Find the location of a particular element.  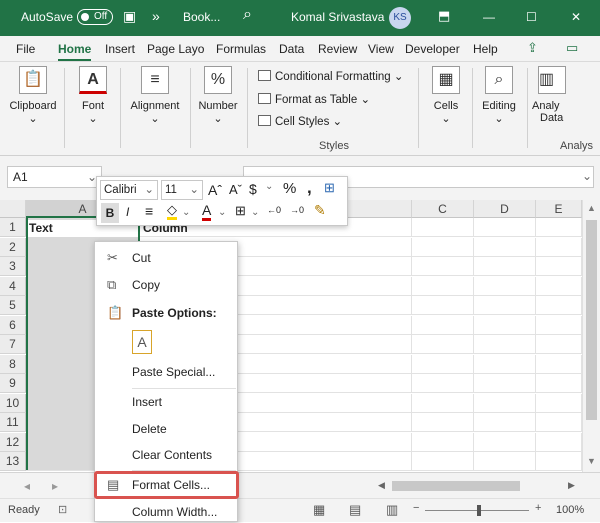

row-header: 7 is located at coordinates (13, 344).